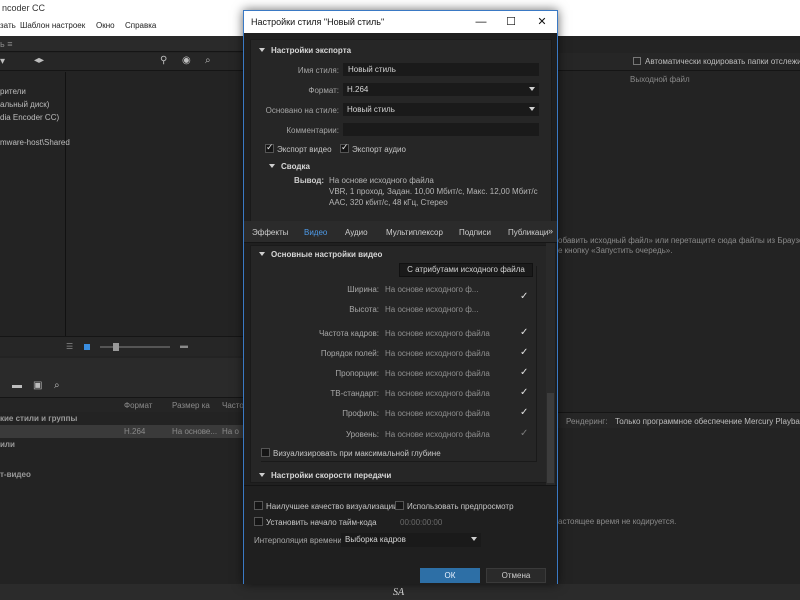  I want to click on comments-input, so click(441, 129).